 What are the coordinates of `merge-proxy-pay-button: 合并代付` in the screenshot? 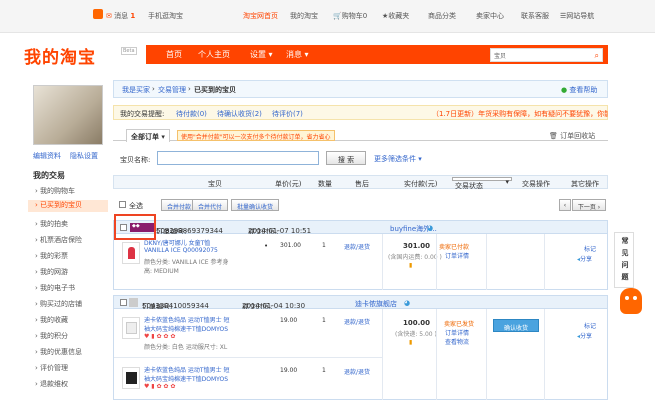 It's located at (210, 205).